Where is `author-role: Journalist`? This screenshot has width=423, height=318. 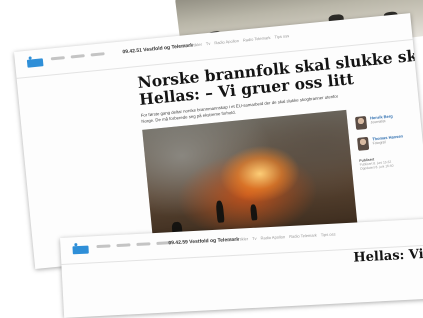 author-role: Journalist is located at coordinates (378, 122).